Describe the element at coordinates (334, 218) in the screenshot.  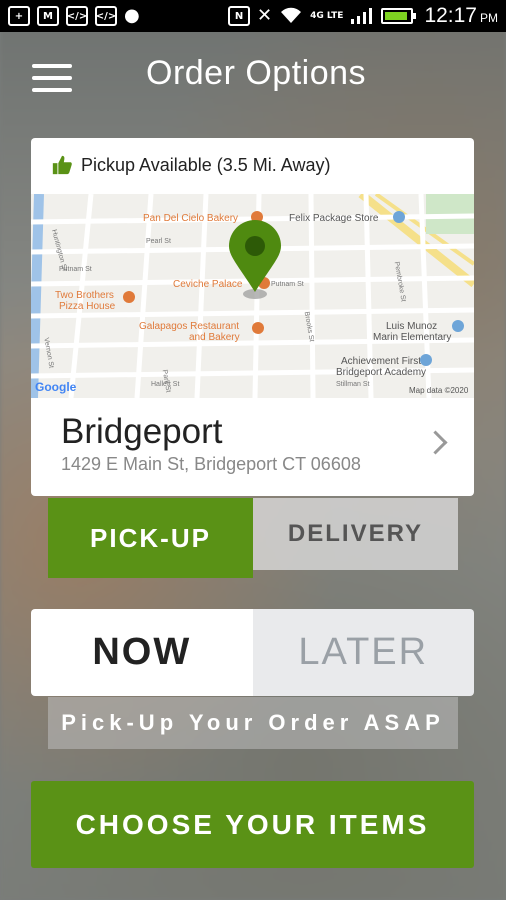
I see `map-label-felix: Felix Package Store` at that location.